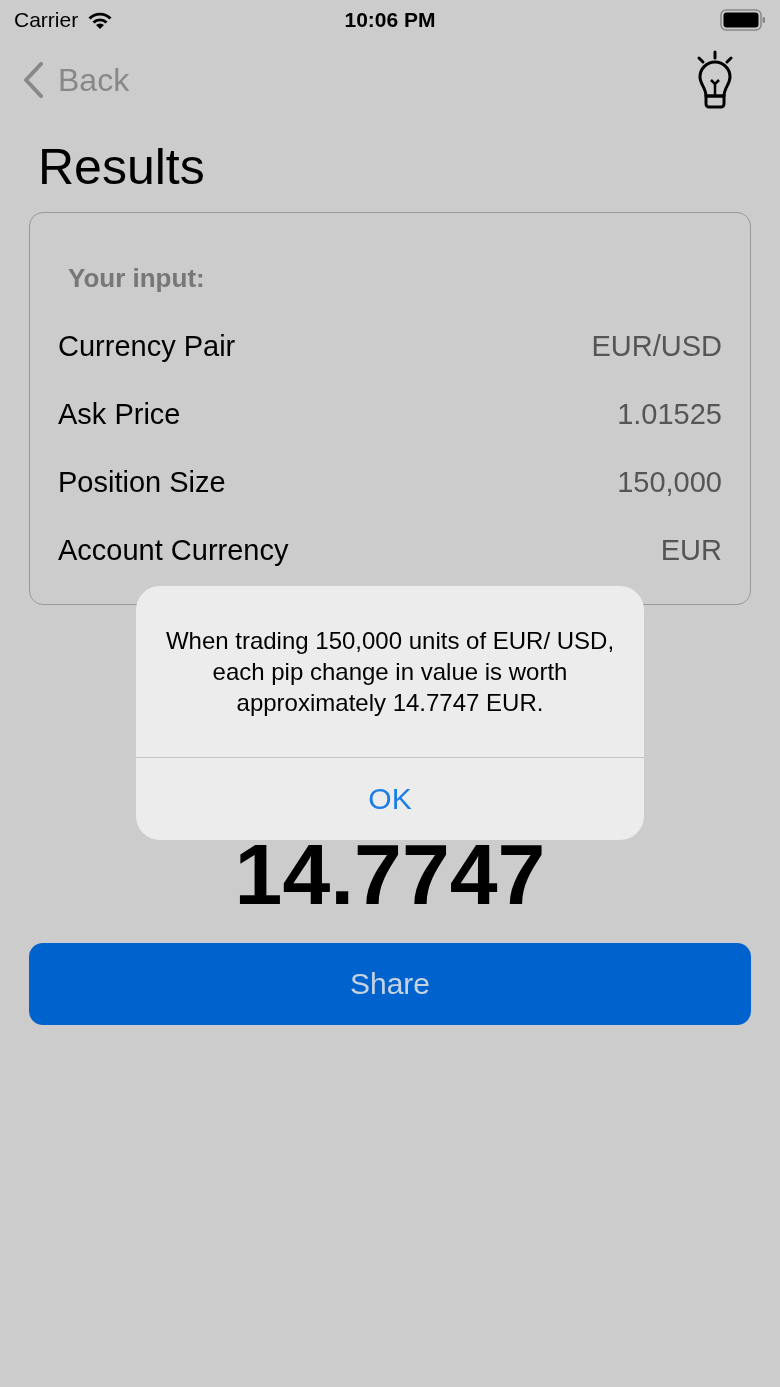 The height and width of the screenshot is (1387, 780). I want to click on battery-icon, so click(743, 20).